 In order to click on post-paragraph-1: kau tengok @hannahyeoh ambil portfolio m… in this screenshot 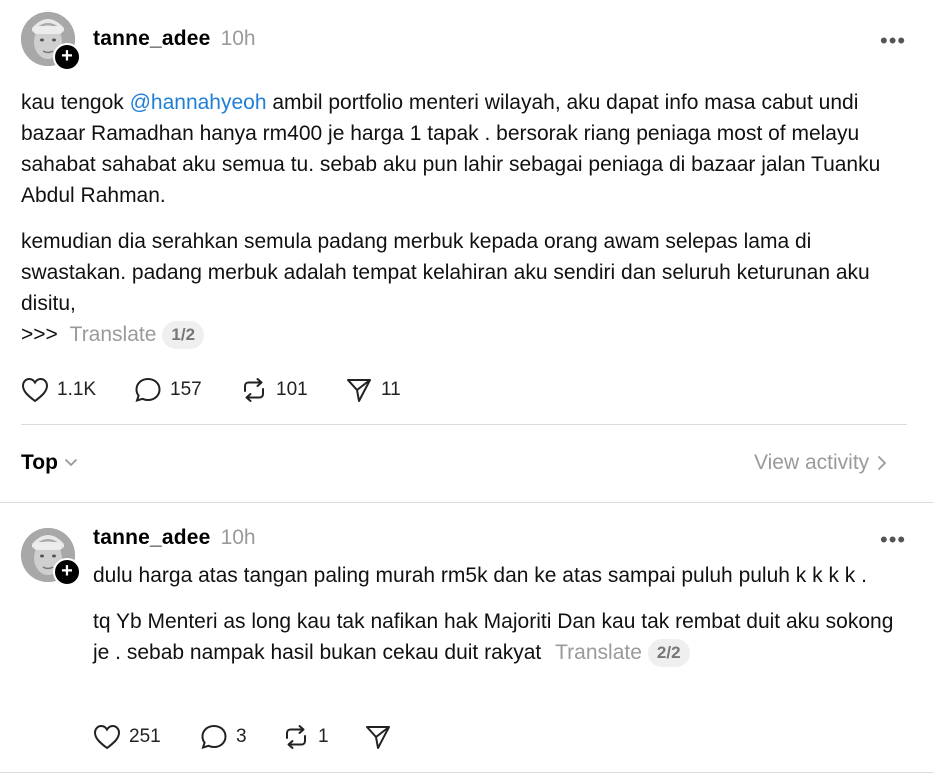, I will do `click(451, 149)`.